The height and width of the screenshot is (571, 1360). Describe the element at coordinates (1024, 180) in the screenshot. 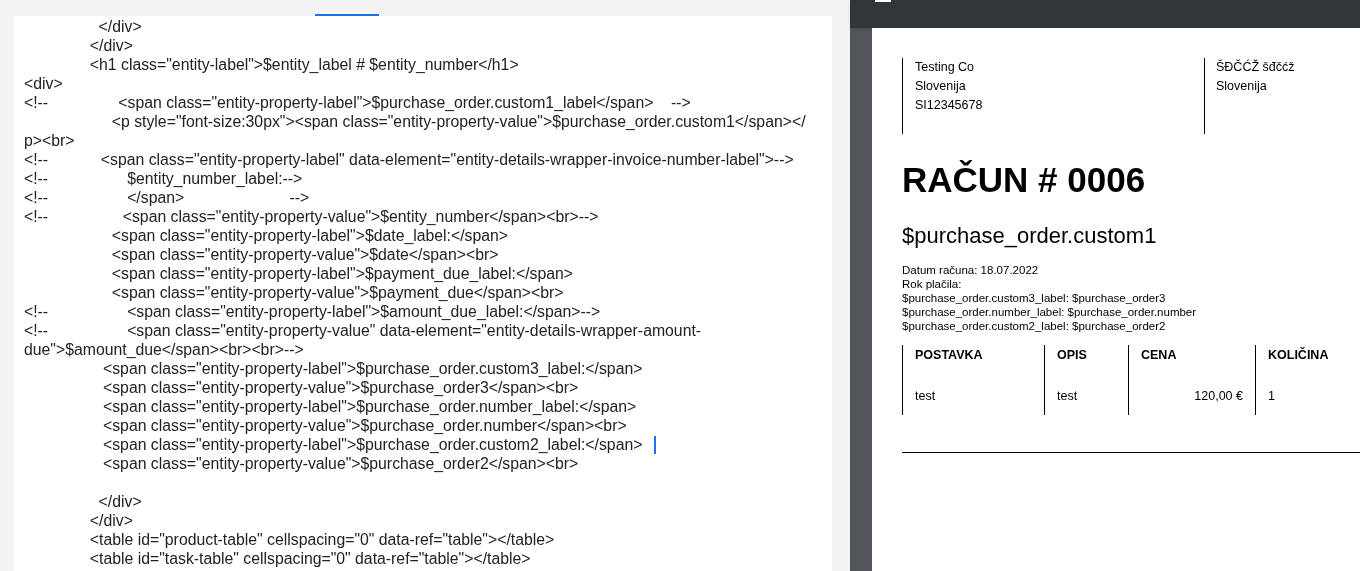

I see `invoice-title: RAČUN # 0006` at that location.